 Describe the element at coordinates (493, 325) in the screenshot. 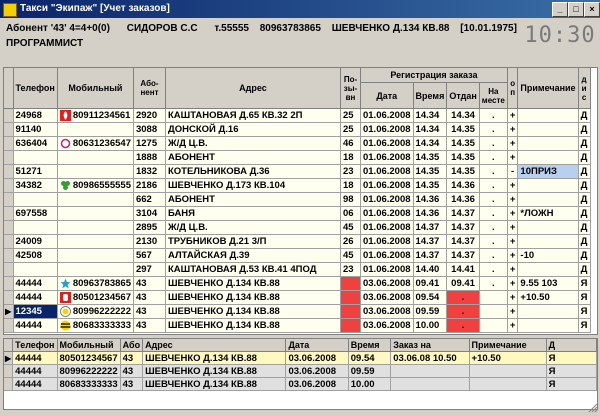

I see `cell-on-site` at that location.